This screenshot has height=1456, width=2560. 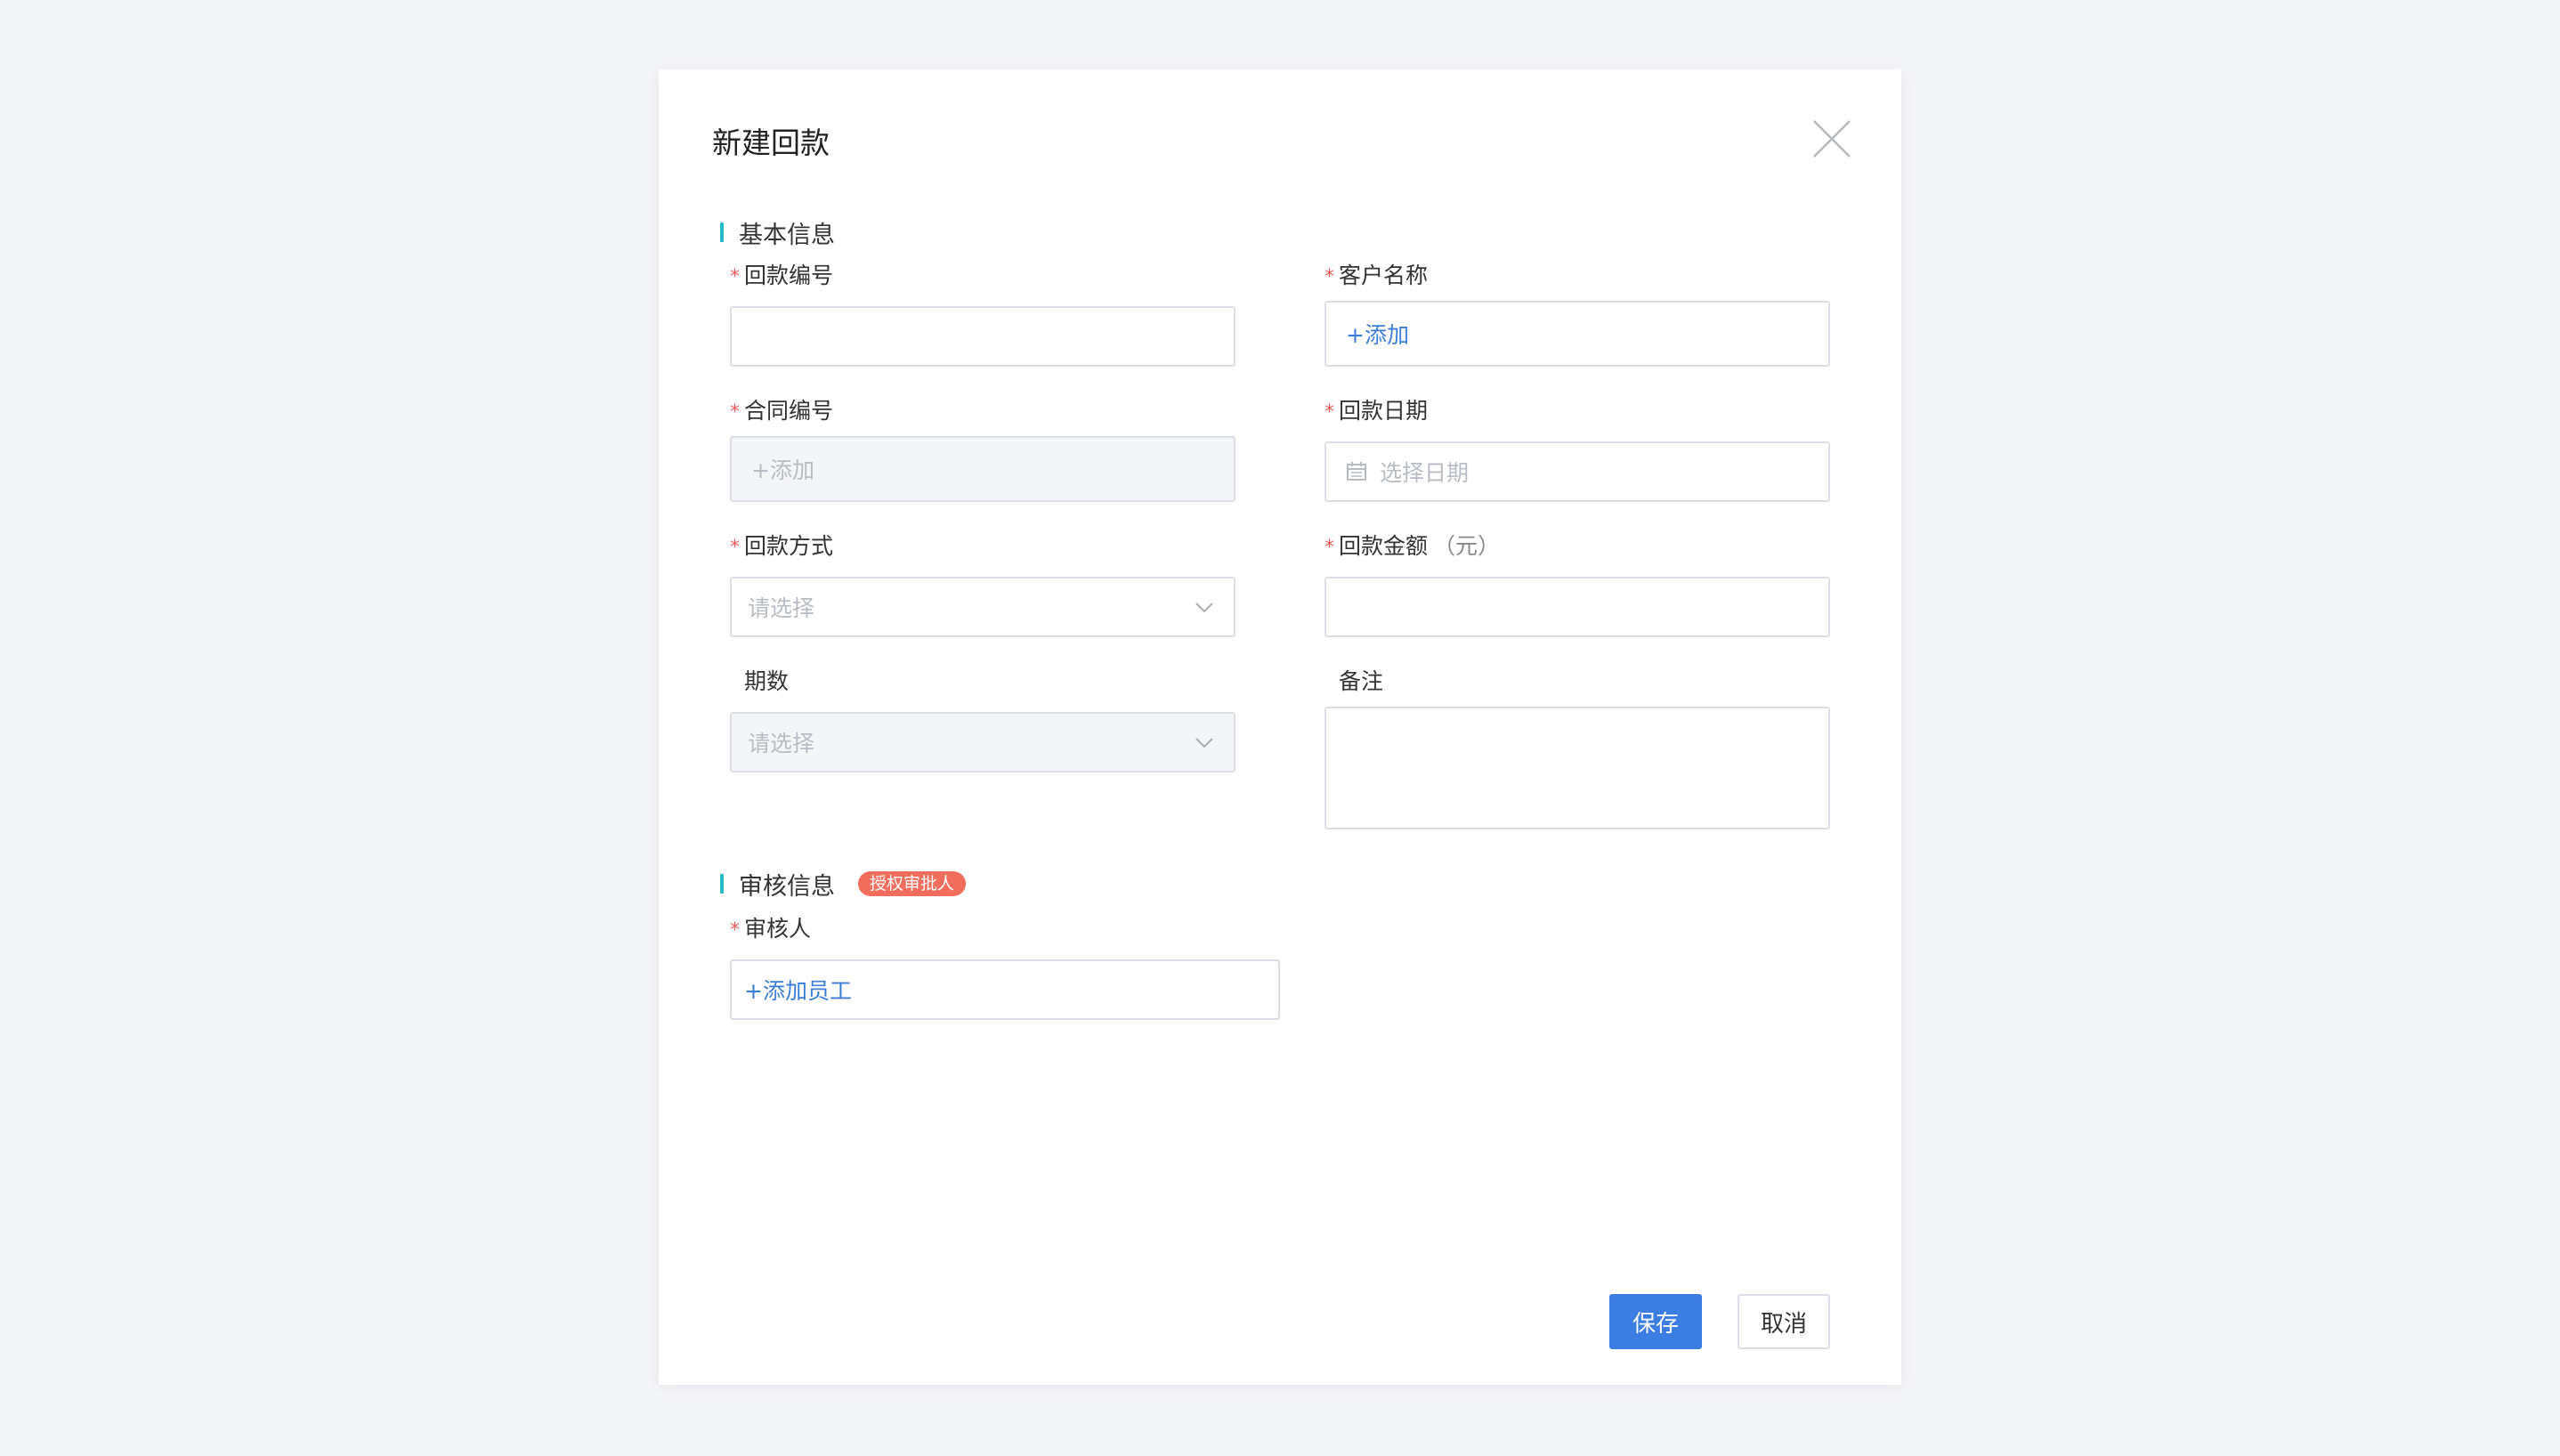 I want to click on section-basic-info: 基本信息, so click(x=778, y=232).